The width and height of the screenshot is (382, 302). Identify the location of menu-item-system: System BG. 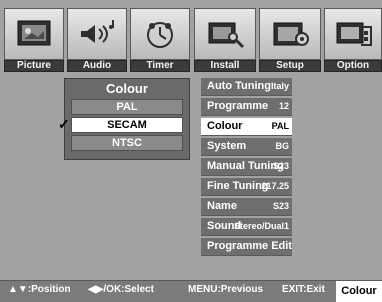
(246, 147).